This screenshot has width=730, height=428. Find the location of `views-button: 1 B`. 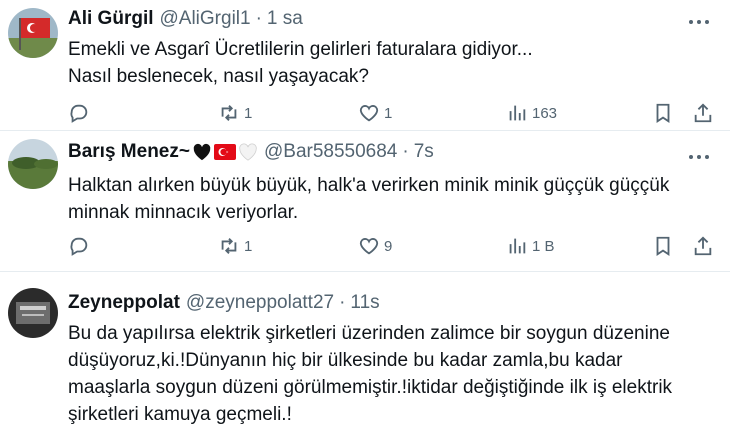

views-button: 1 B is located at coordinates (530, 246).